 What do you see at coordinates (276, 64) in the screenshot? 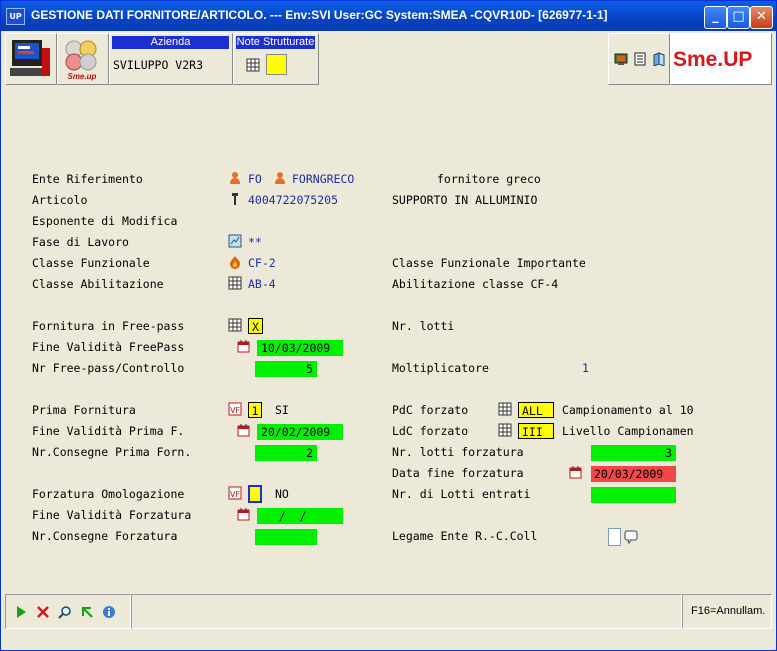
I see `note-color-button` at bounding box center [276, 64].